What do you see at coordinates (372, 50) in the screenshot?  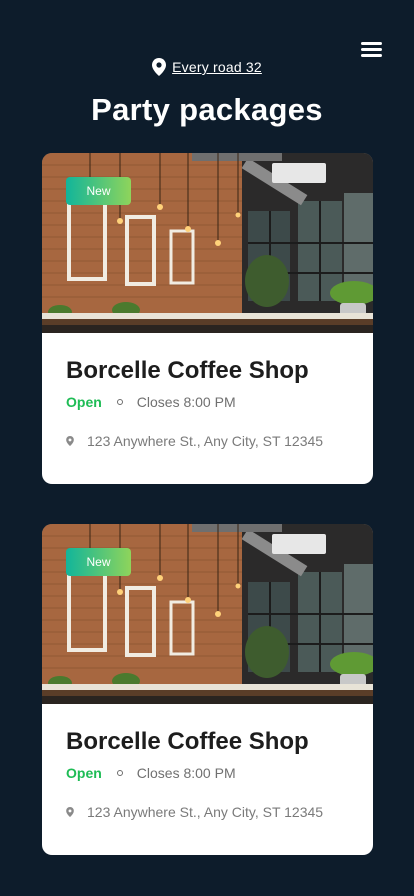 I see `hamburger-menu-icon` at bounding box center [372, 50].